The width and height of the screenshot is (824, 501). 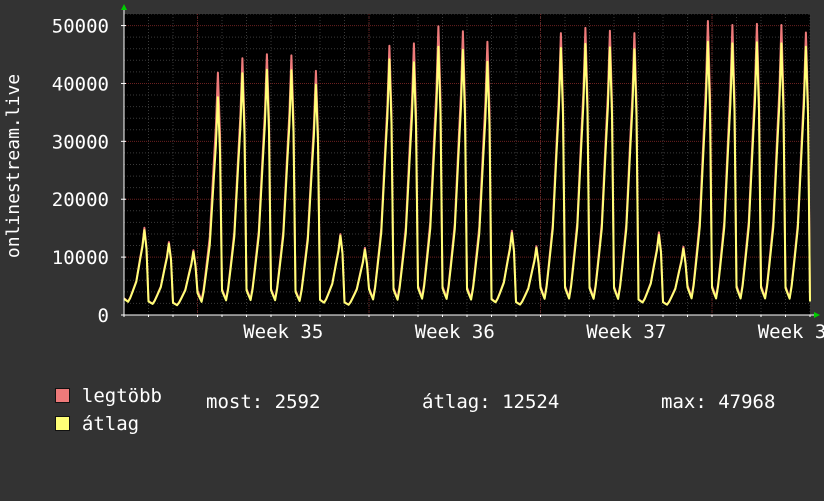 I want to click on x-axis-arrow, so click(x=817, y=315).